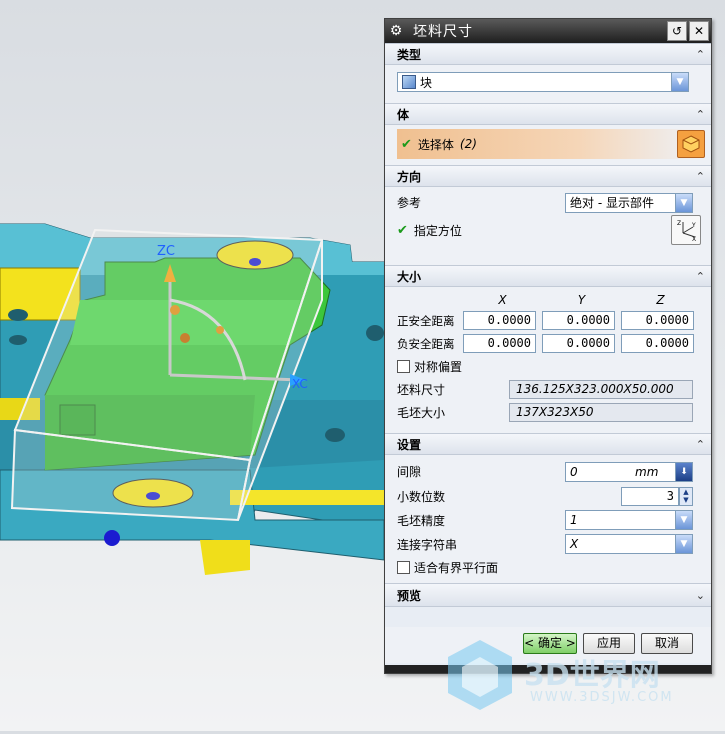 Image resolution: width=725 pixels, height=734 pixels. Describe the element at coordinates (548, 54) in the screenshot. I see `section-type-header: 类型 ⌃` at that location.